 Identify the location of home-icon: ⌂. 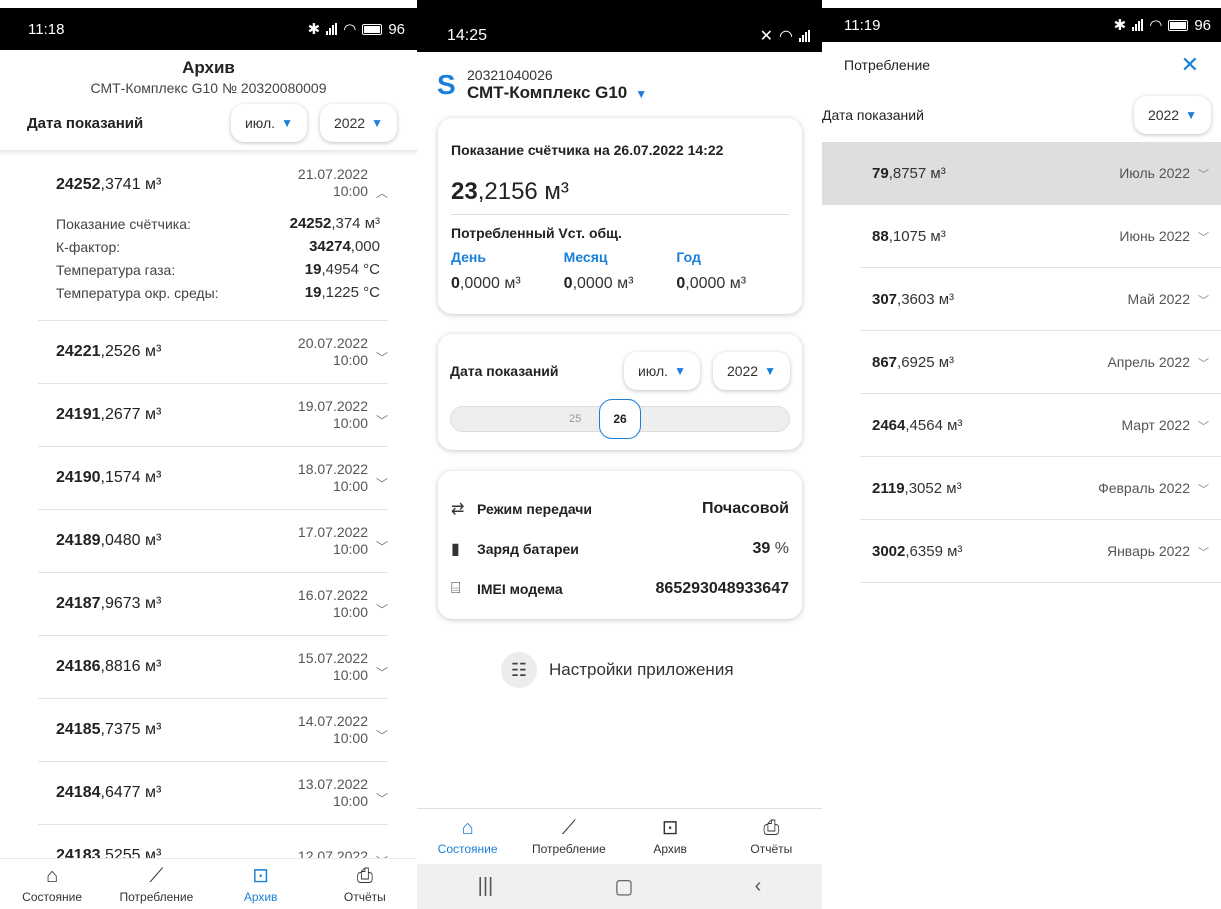
(52, 875).